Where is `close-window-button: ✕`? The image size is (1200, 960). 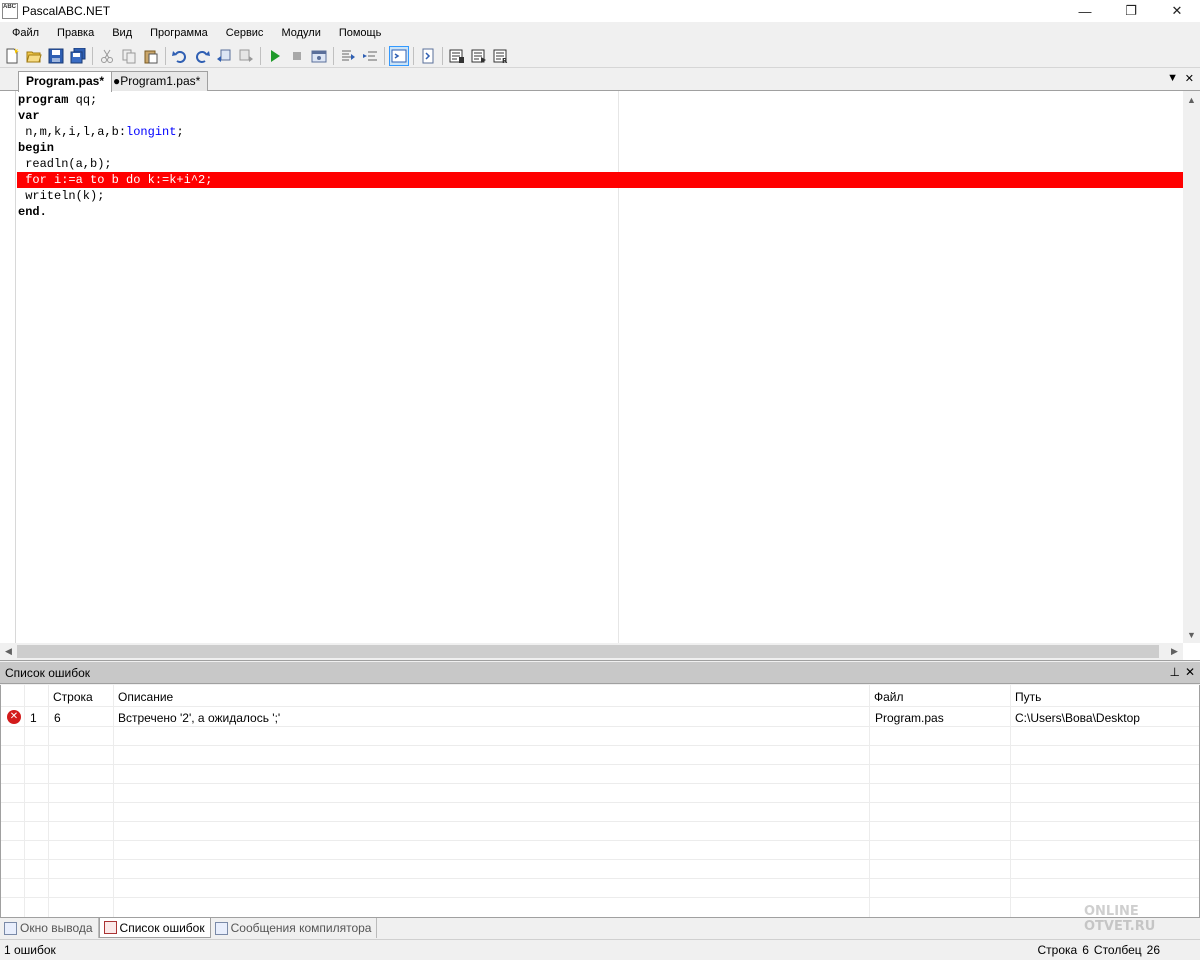 close-window-button: ✕ is located at coordinates (1177, 11).